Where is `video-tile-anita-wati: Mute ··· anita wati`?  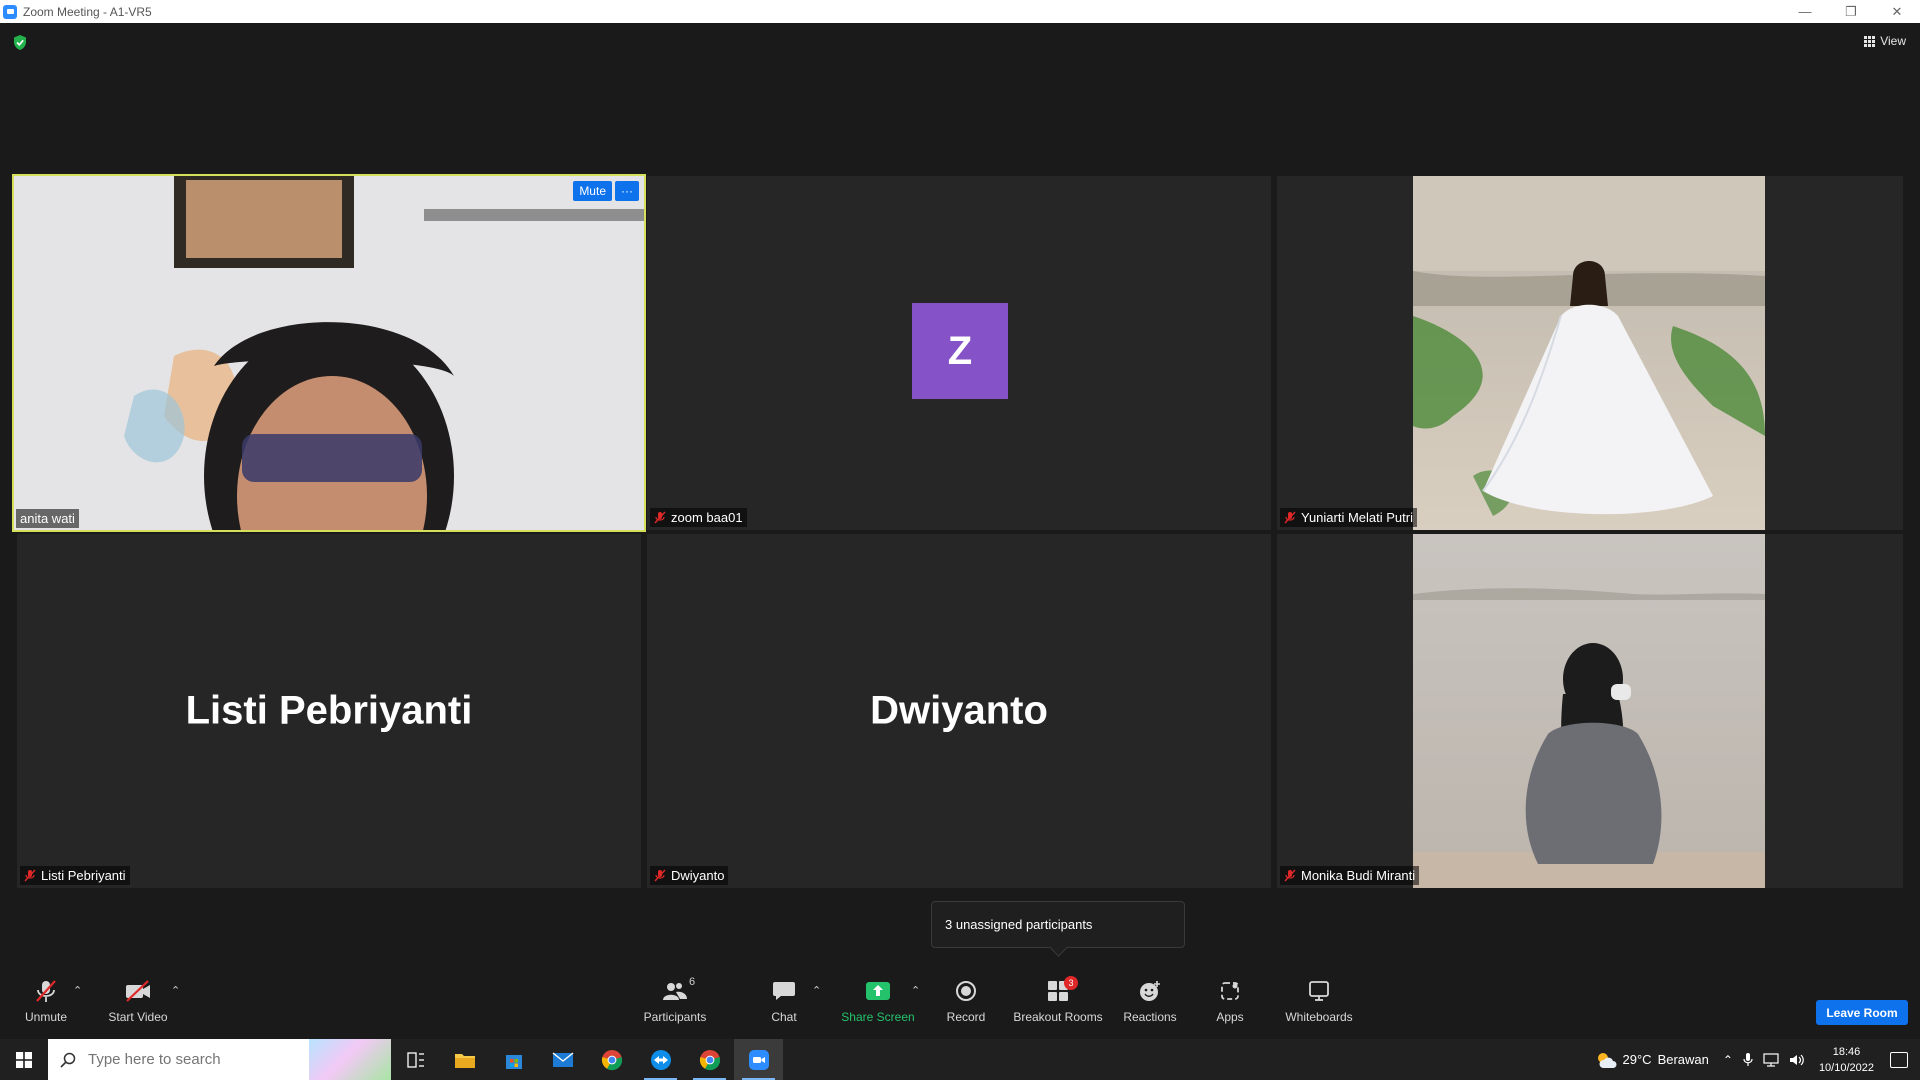
video-tile-anita-wati: Mute ··· anita wati is located at coordinates (329, 353).